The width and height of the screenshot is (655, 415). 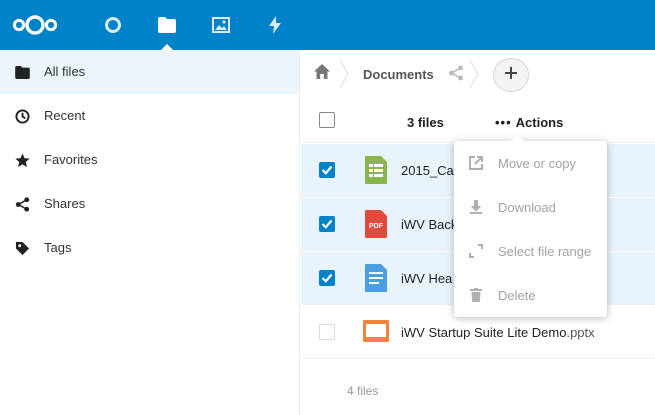 I want to click on actions-label: Actions, so click(x=539, y=122).